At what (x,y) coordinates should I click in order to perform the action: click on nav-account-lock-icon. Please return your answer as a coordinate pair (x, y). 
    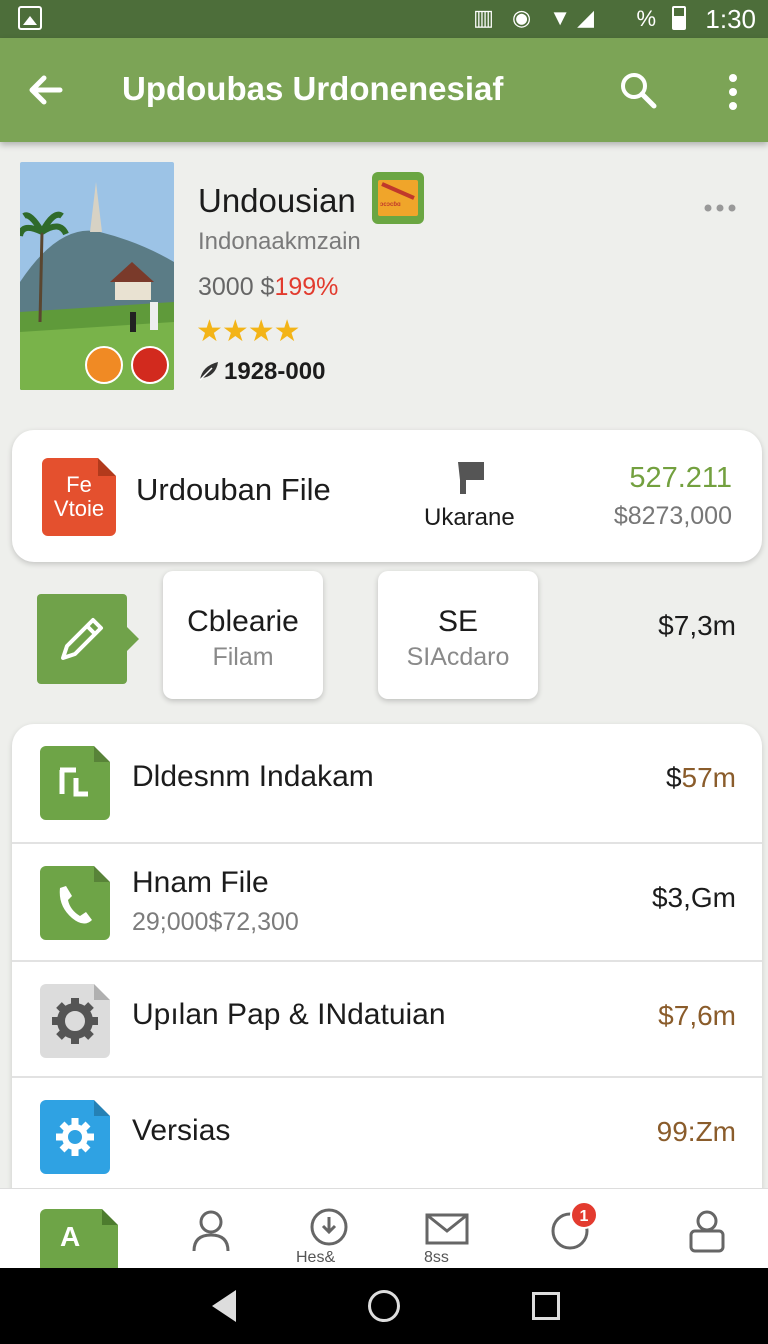
    Looking at the image, I should click on (707, 1230).